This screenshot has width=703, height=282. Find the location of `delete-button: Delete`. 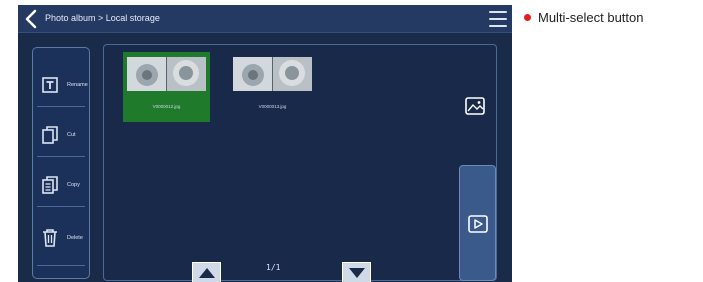

delete-button: Delete is located at coordinates (61, 237).